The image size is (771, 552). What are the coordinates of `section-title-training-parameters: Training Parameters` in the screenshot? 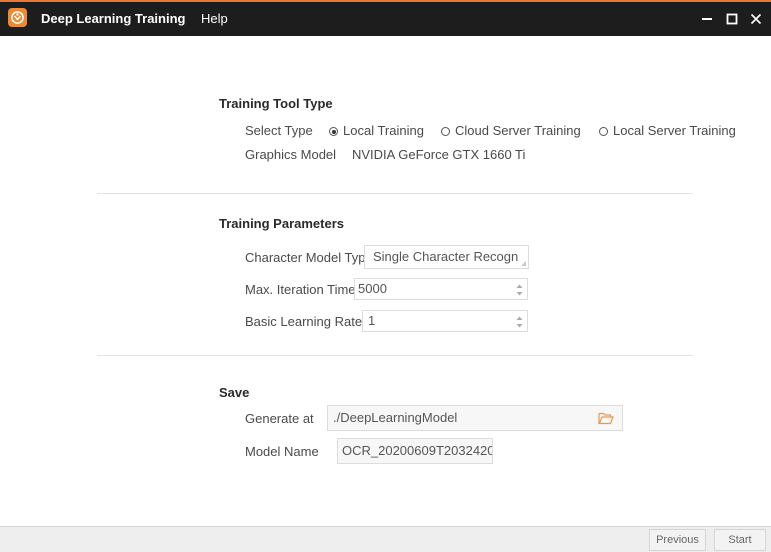 It's located at (281, 223).